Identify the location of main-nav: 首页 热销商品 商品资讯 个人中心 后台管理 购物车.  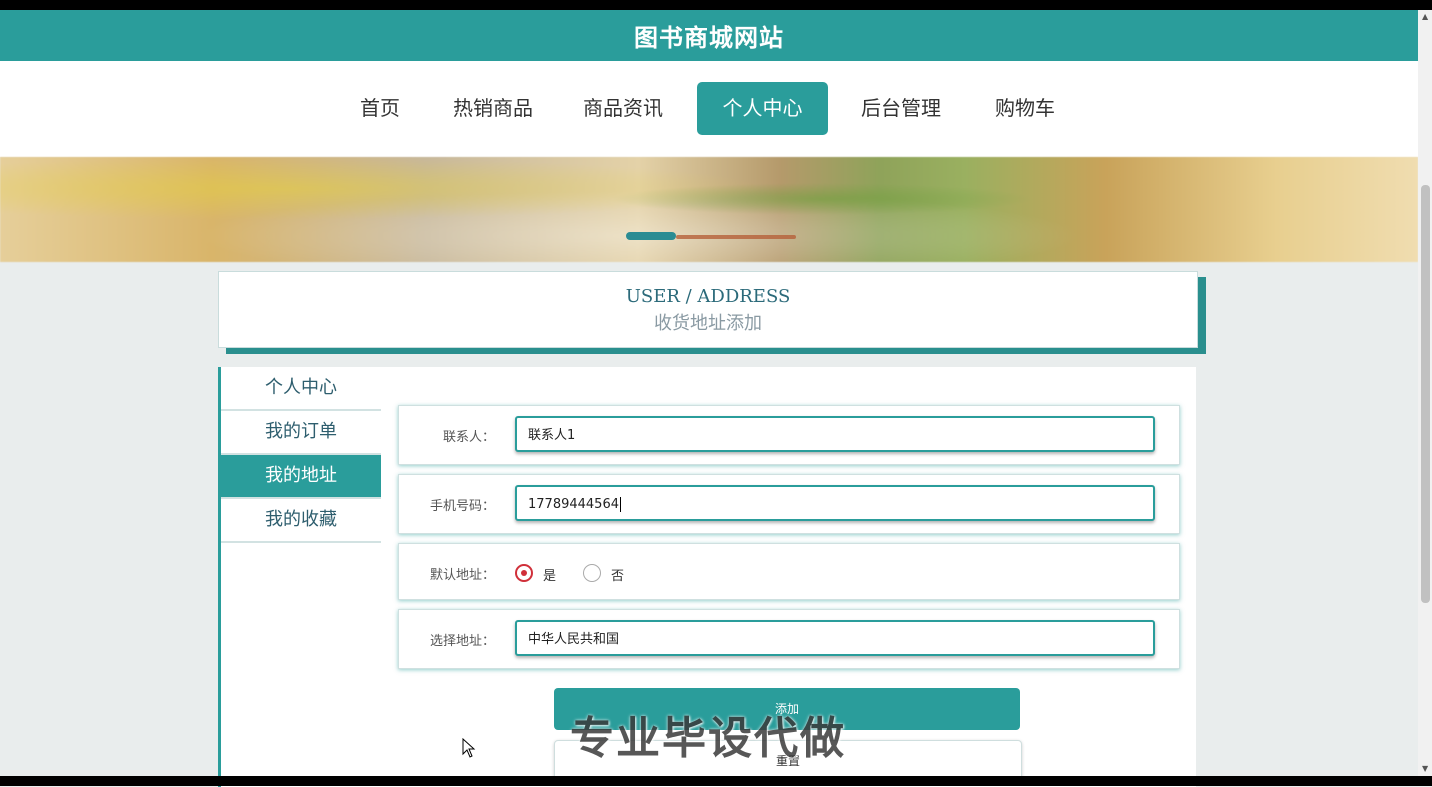
(709, 109).